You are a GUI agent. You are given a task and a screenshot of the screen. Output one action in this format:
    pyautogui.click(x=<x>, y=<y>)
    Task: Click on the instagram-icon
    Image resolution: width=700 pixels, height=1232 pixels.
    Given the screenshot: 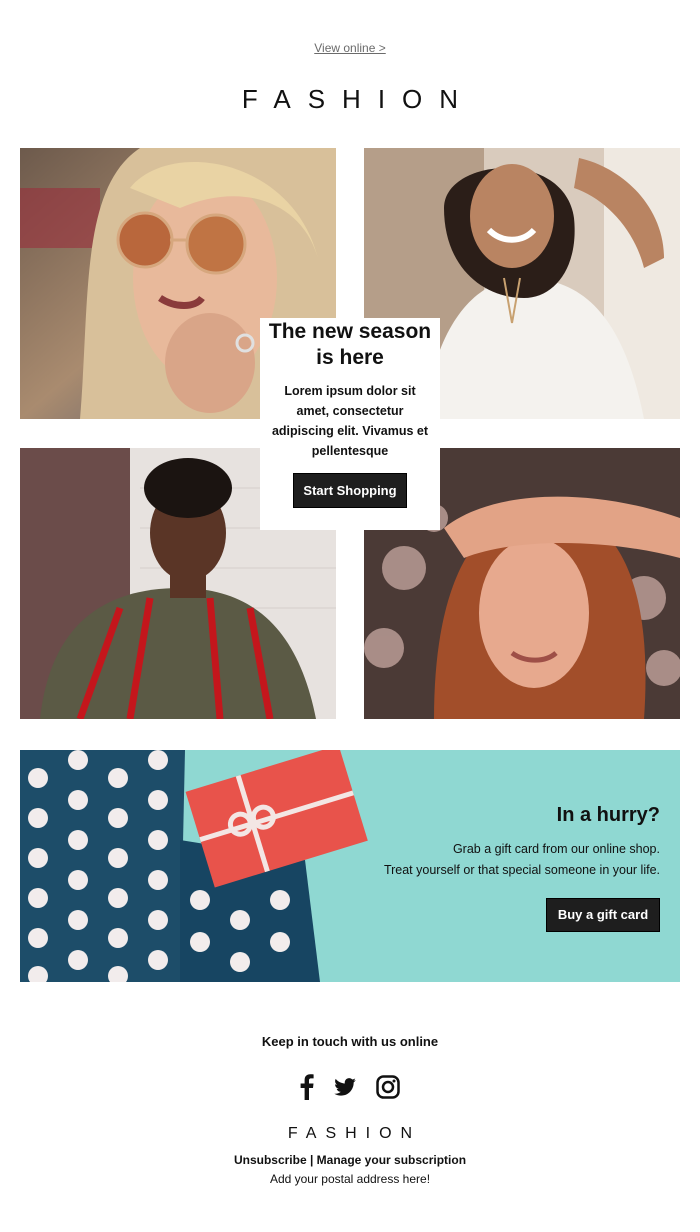 What is the action you would take?
    pyautogui.click(x=388, y=1089)
    